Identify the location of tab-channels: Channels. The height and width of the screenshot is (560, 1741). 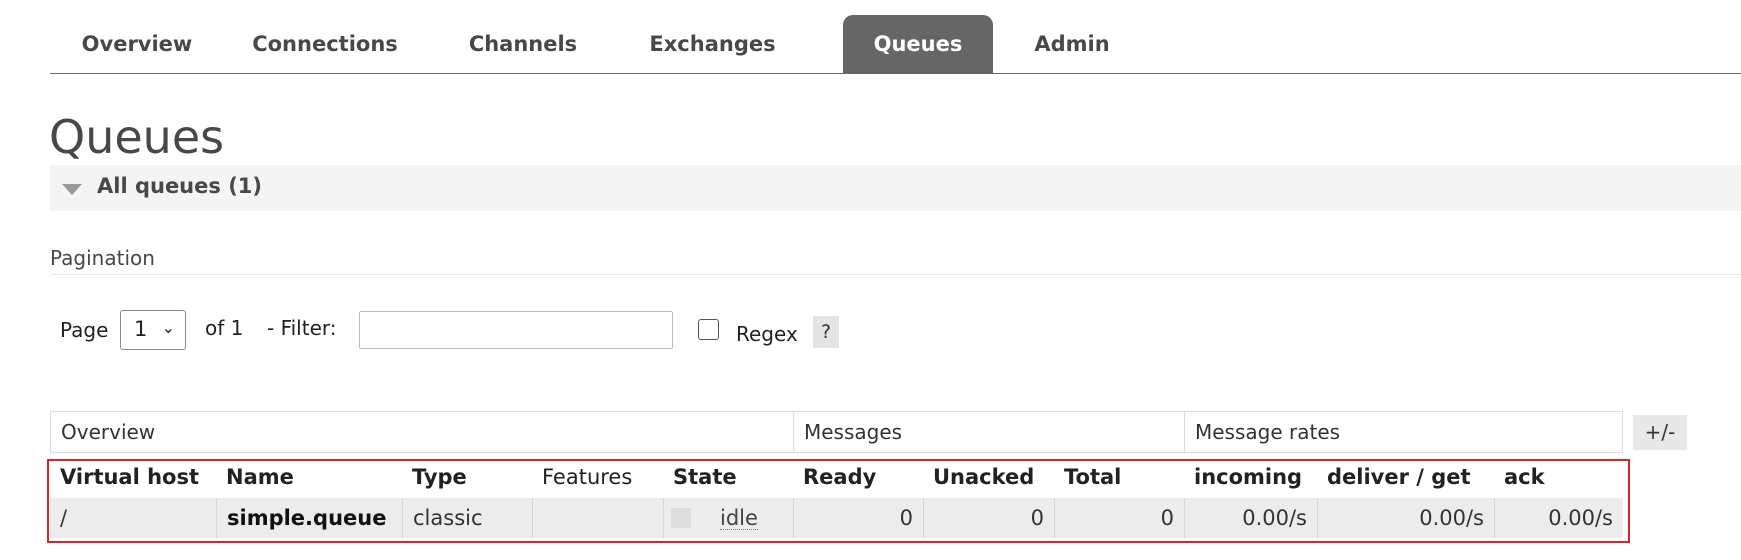
(523, 44).